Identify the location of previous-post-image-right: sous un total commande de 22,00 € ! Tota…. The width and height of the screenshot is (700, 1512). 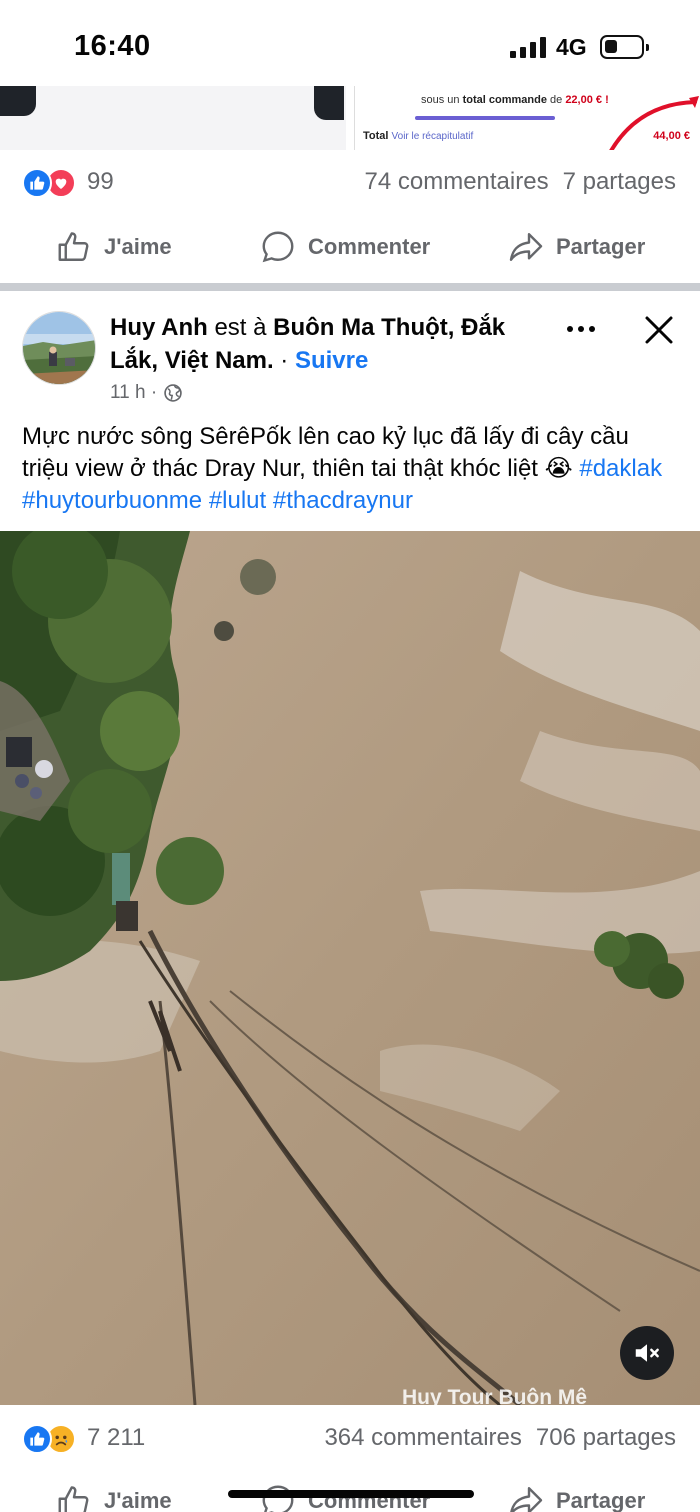
(527, 118).